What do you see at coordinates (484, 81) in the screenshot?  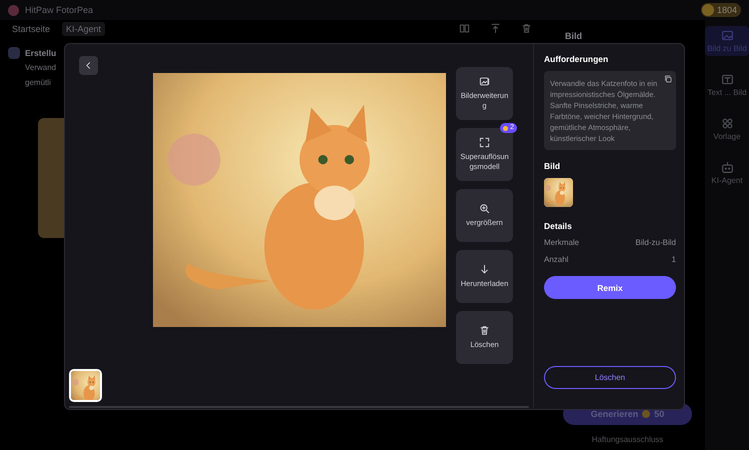 I see `expand-icon` at bounding box center [484, 81].